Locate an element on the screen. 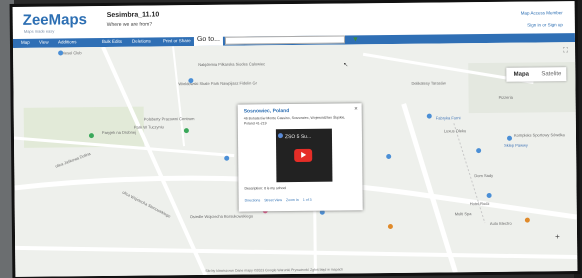 The image size is (582, 278). menu-additions: Additions is located at coordinates (67, 41).